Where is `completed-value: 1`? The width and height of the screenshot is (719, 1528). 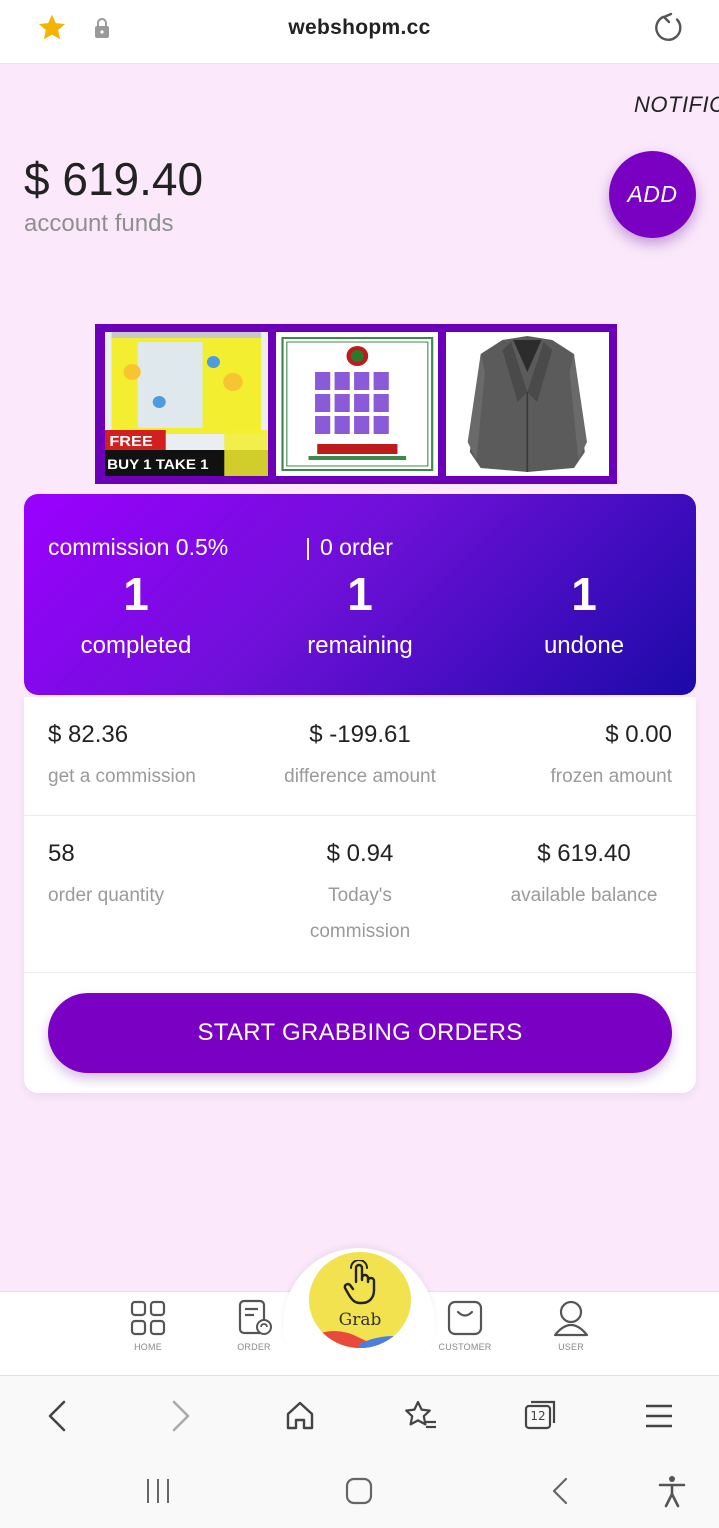
completed-value: 1 is located at coordinates (136, 594).